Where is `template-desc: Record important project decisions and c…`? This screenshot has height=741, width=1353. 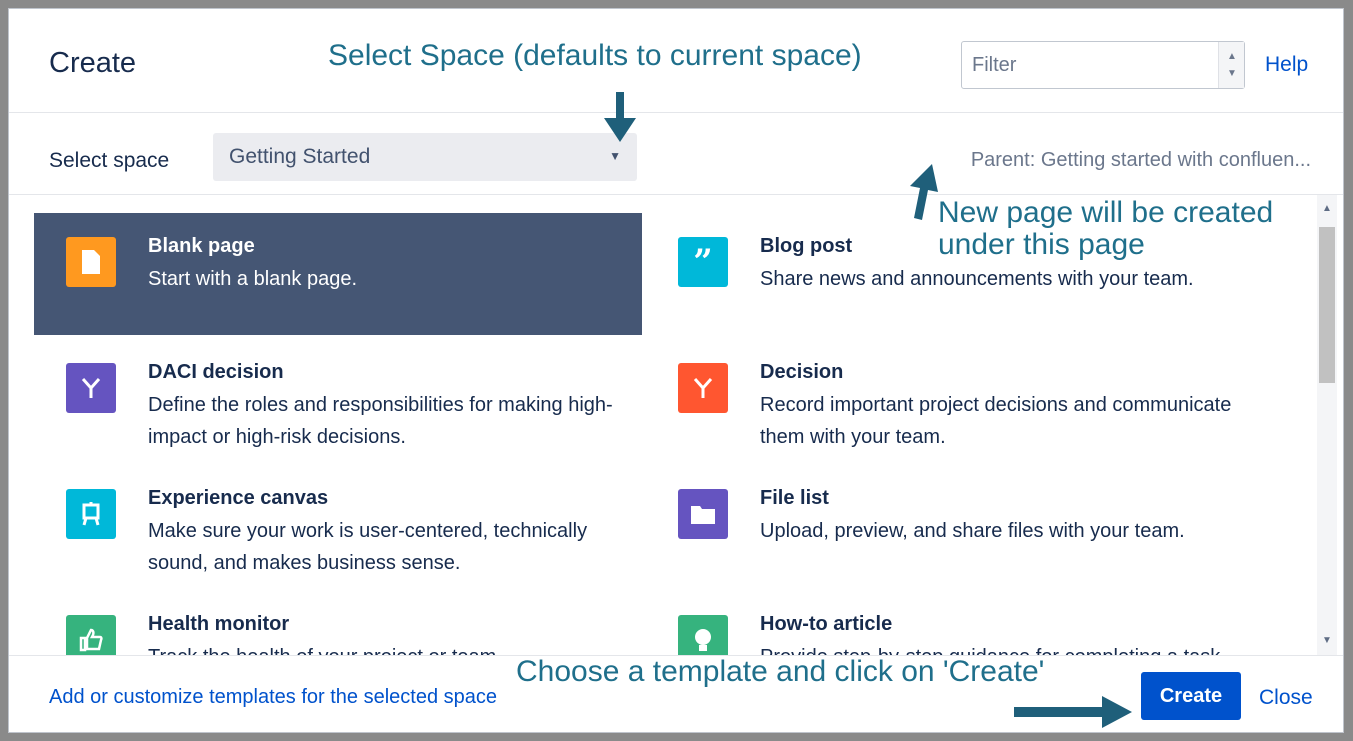 template-desc: Record important project decisions and c… is located at coordinates (996, 421).